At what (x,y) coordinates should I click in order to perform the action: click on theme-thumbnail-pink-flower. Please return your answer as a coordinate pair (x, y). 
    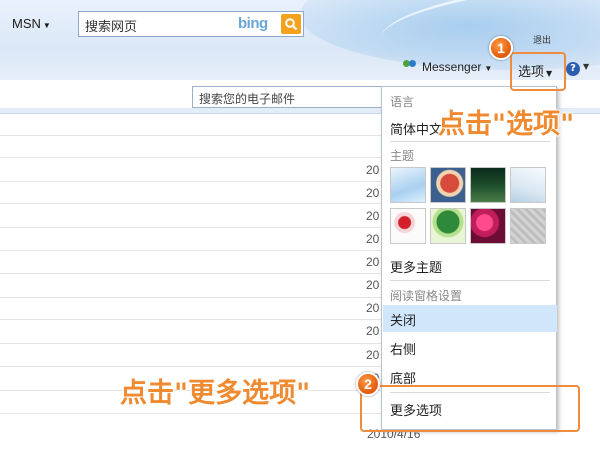
    Looking at the image, I should click on (488, 226).